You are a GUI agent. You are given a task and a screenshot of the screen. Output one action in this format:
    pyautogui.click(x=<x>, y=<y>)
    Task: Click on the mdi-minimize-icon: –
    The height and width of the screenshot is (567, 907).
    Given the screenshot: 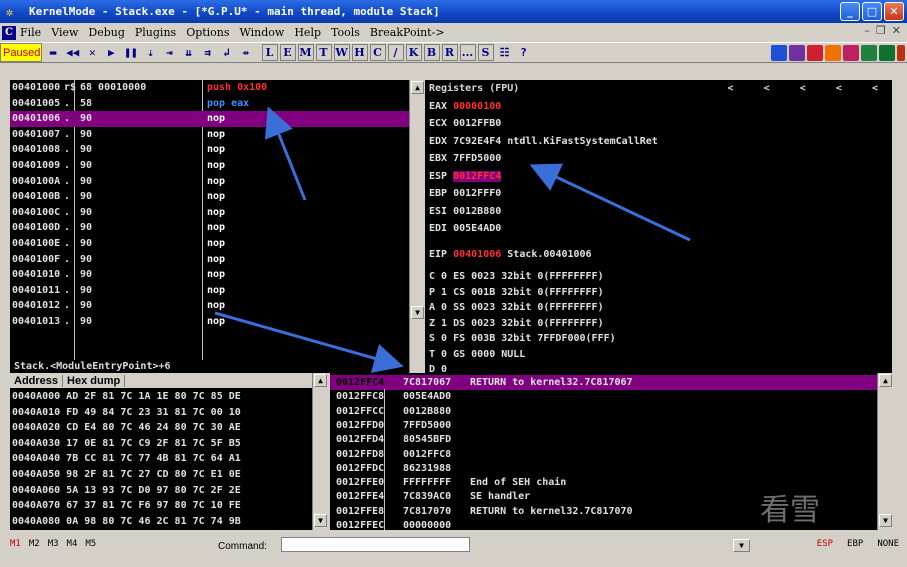 What is the action you would take?
    pyautogui.click(x=867, y=30)
    